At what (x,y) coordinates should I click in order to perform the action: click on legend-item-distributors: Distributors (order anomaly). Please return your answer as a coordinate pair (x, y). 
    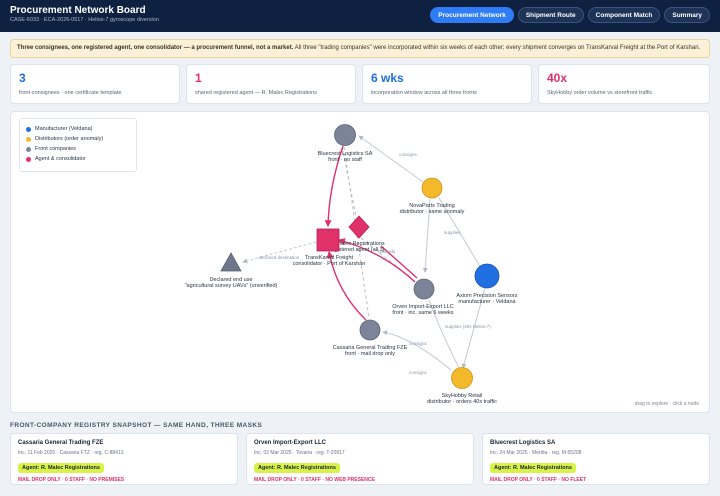
    Looking at the image, I should click on (78, 139).